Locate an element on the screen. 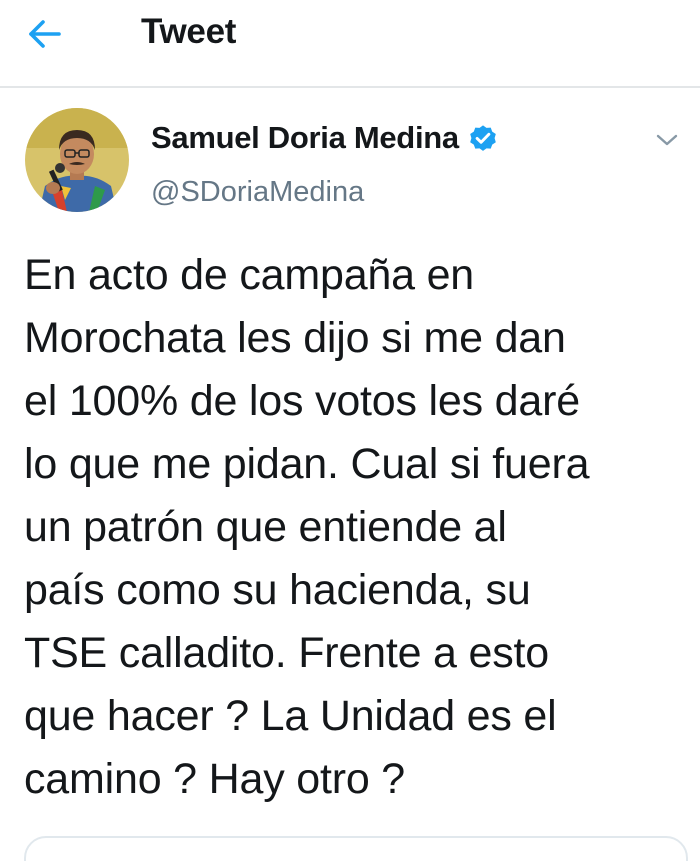 Image resolution: width=700 pixels, height=861 pixels. chevron-down-icon is located at coordinates (667, 140).